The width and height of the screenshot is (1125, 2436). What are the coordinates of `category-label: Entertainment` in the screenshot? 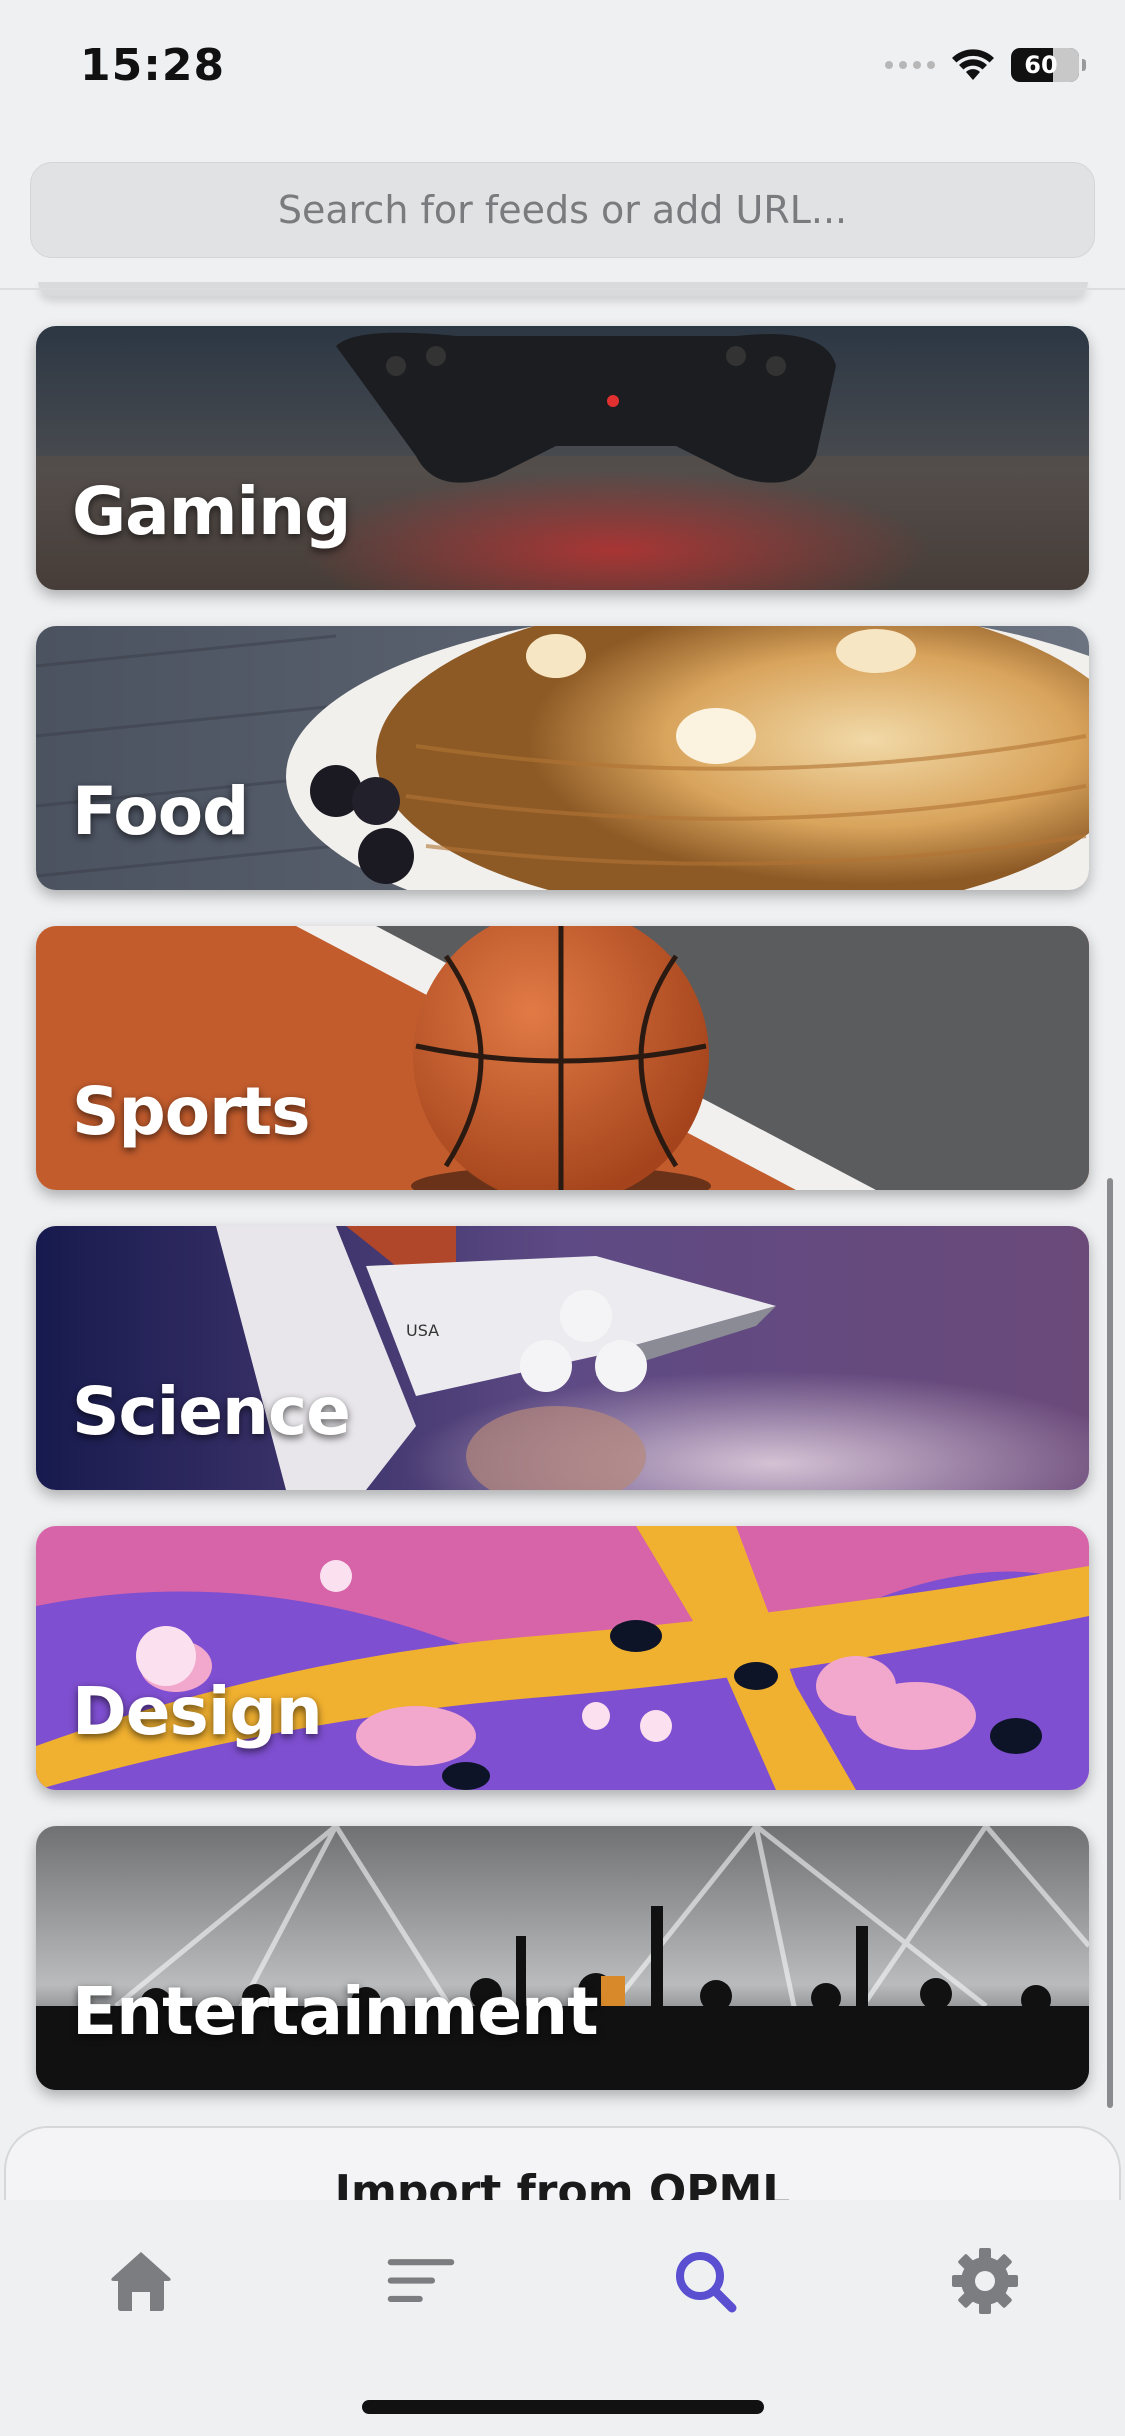 It's located at (335, 2011).